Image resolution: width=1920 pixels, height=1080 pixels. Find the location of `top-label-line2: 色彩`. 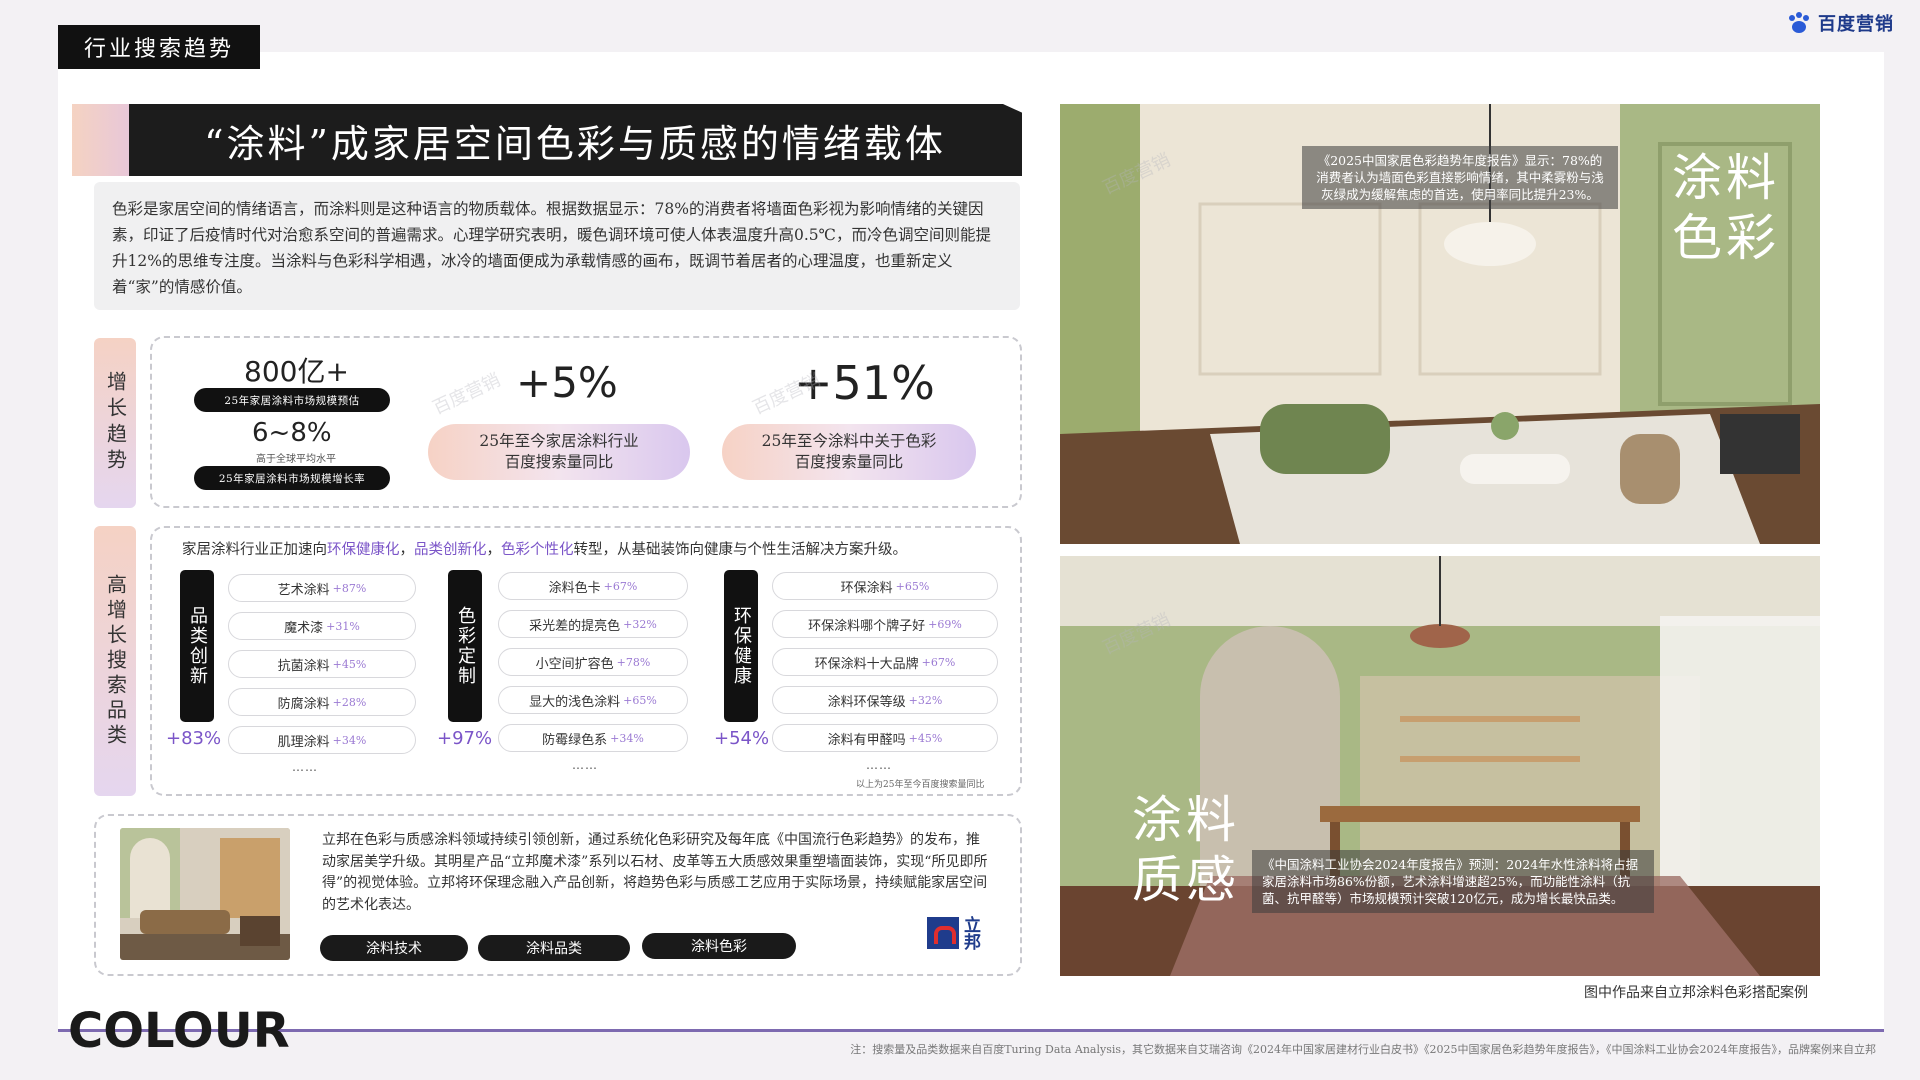

top-label-line2: 色彩 is located at coordinates (1726, 238).